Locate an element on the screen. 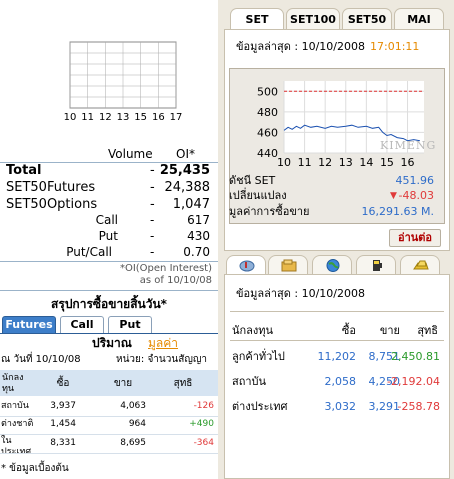  investor-row-buy: 3,032 is located at coordinates (340, 406).